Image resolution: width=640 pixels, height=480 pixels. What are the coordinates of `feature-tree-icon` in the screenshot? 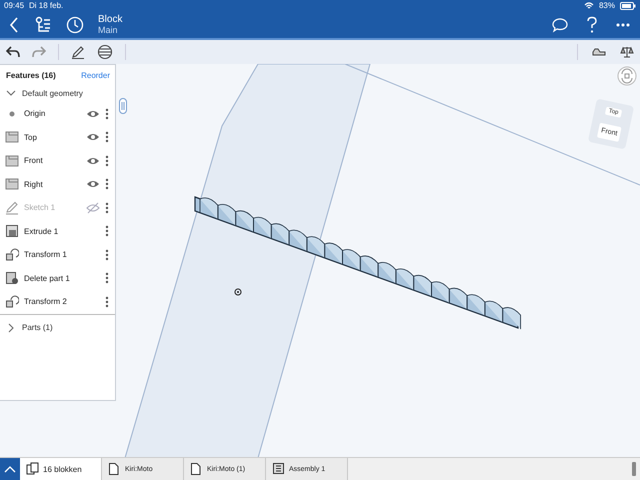 It's located at (43, 25).